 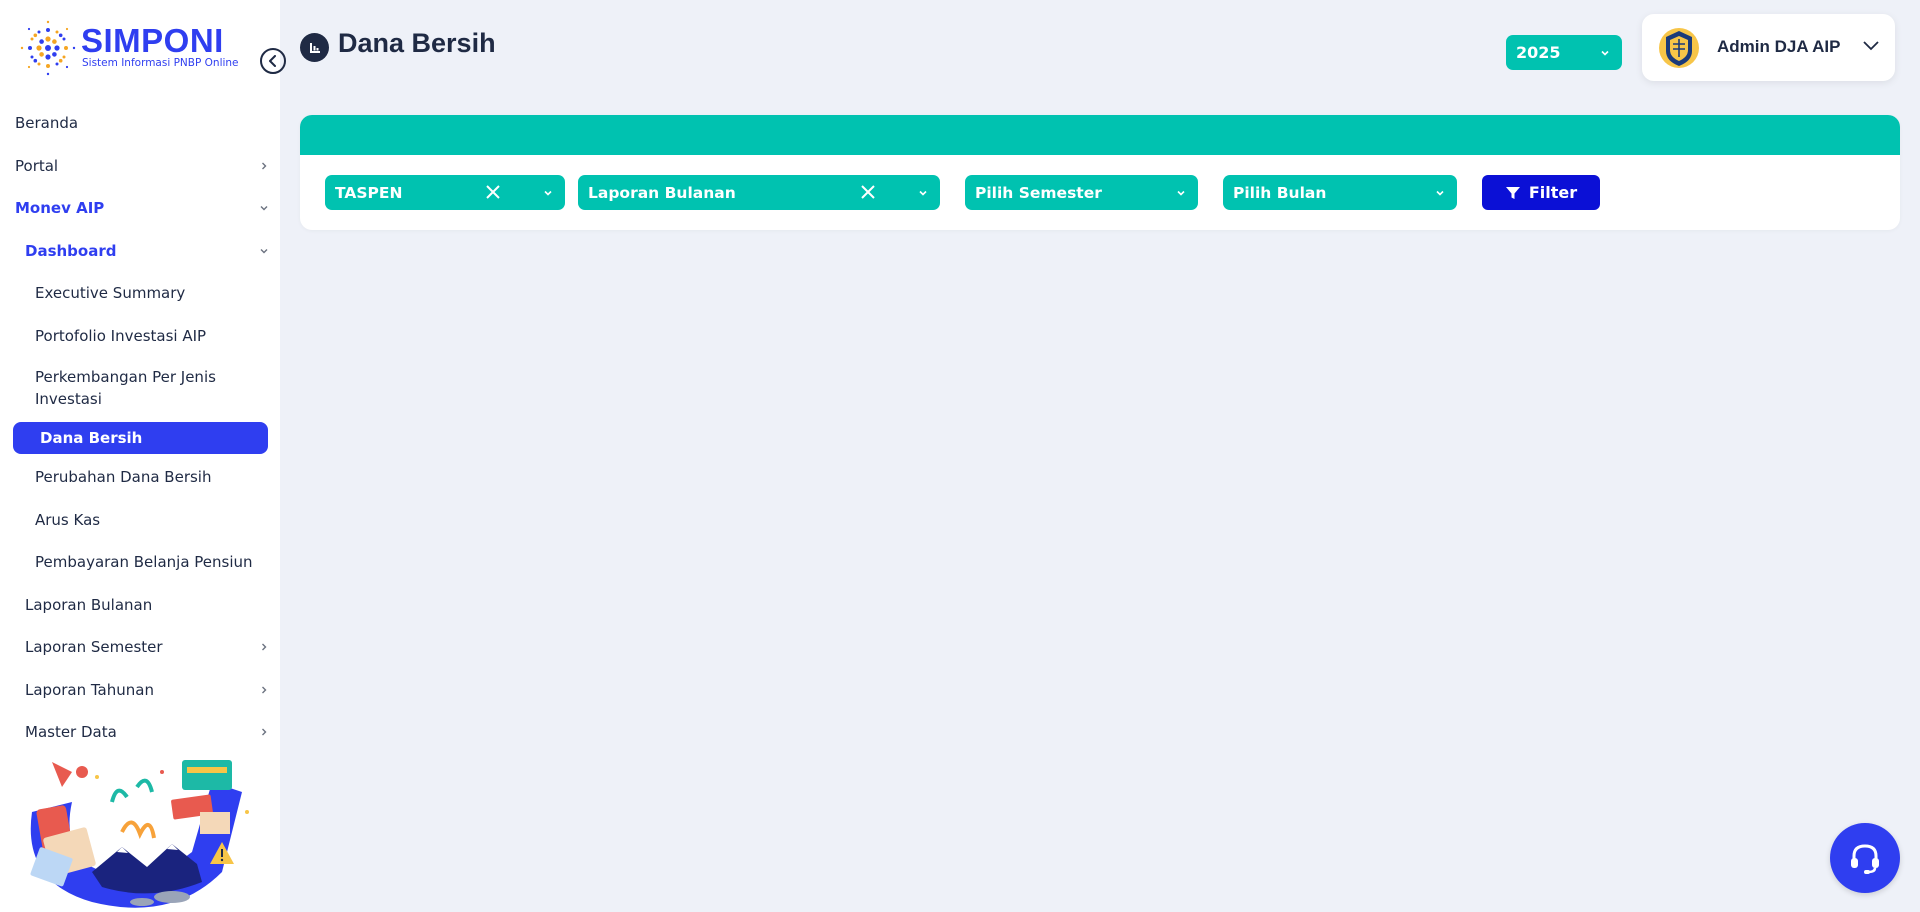 I want to click on sidebar-collapse-button, so click(x=273, y=61).